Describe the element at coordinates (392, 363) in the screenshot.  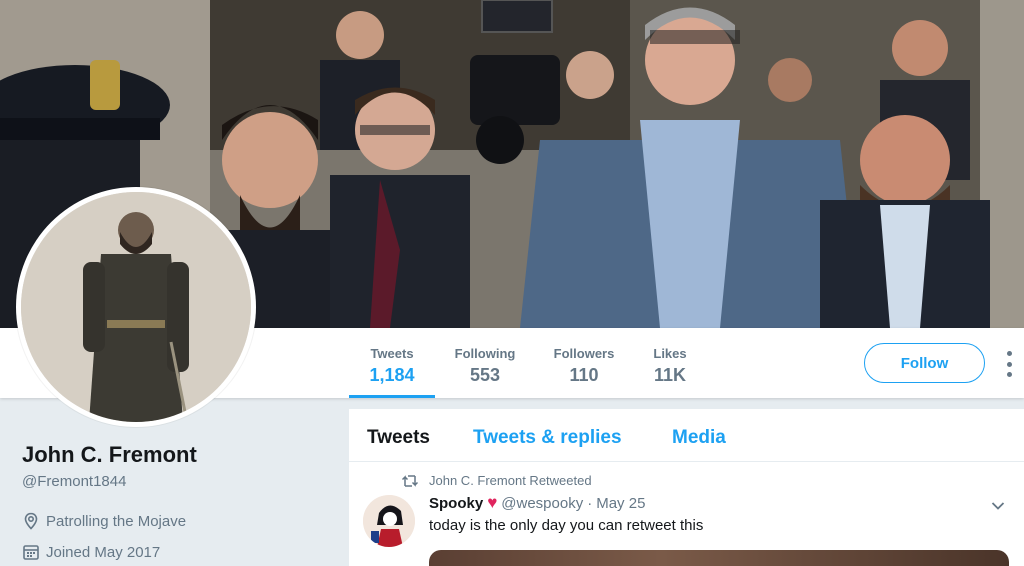
I see `stat-tweets: Tweets 1,184` at that location.